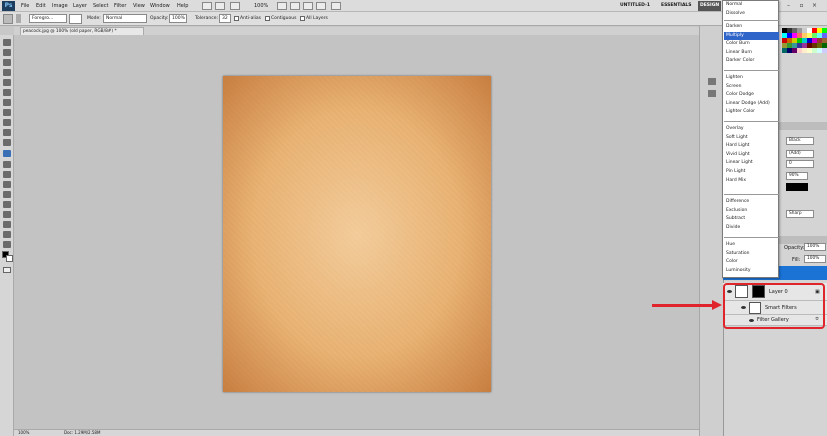  Describe the element at coordinates (7, 184) in the screenshot. I see `pen-tool-icon` at that location.